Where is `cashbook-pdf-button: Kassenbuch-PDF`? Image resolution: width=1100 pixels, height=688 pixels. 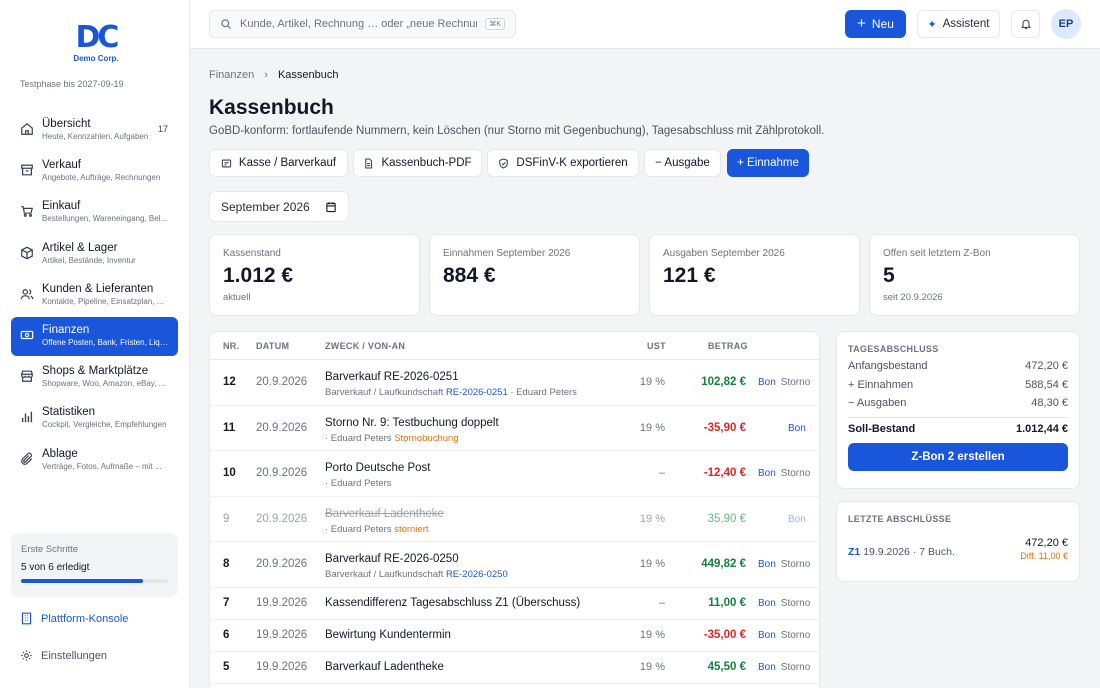 cashbook-pdf-button: Kassenbuch-PDF is located at coordinates (417, 163).